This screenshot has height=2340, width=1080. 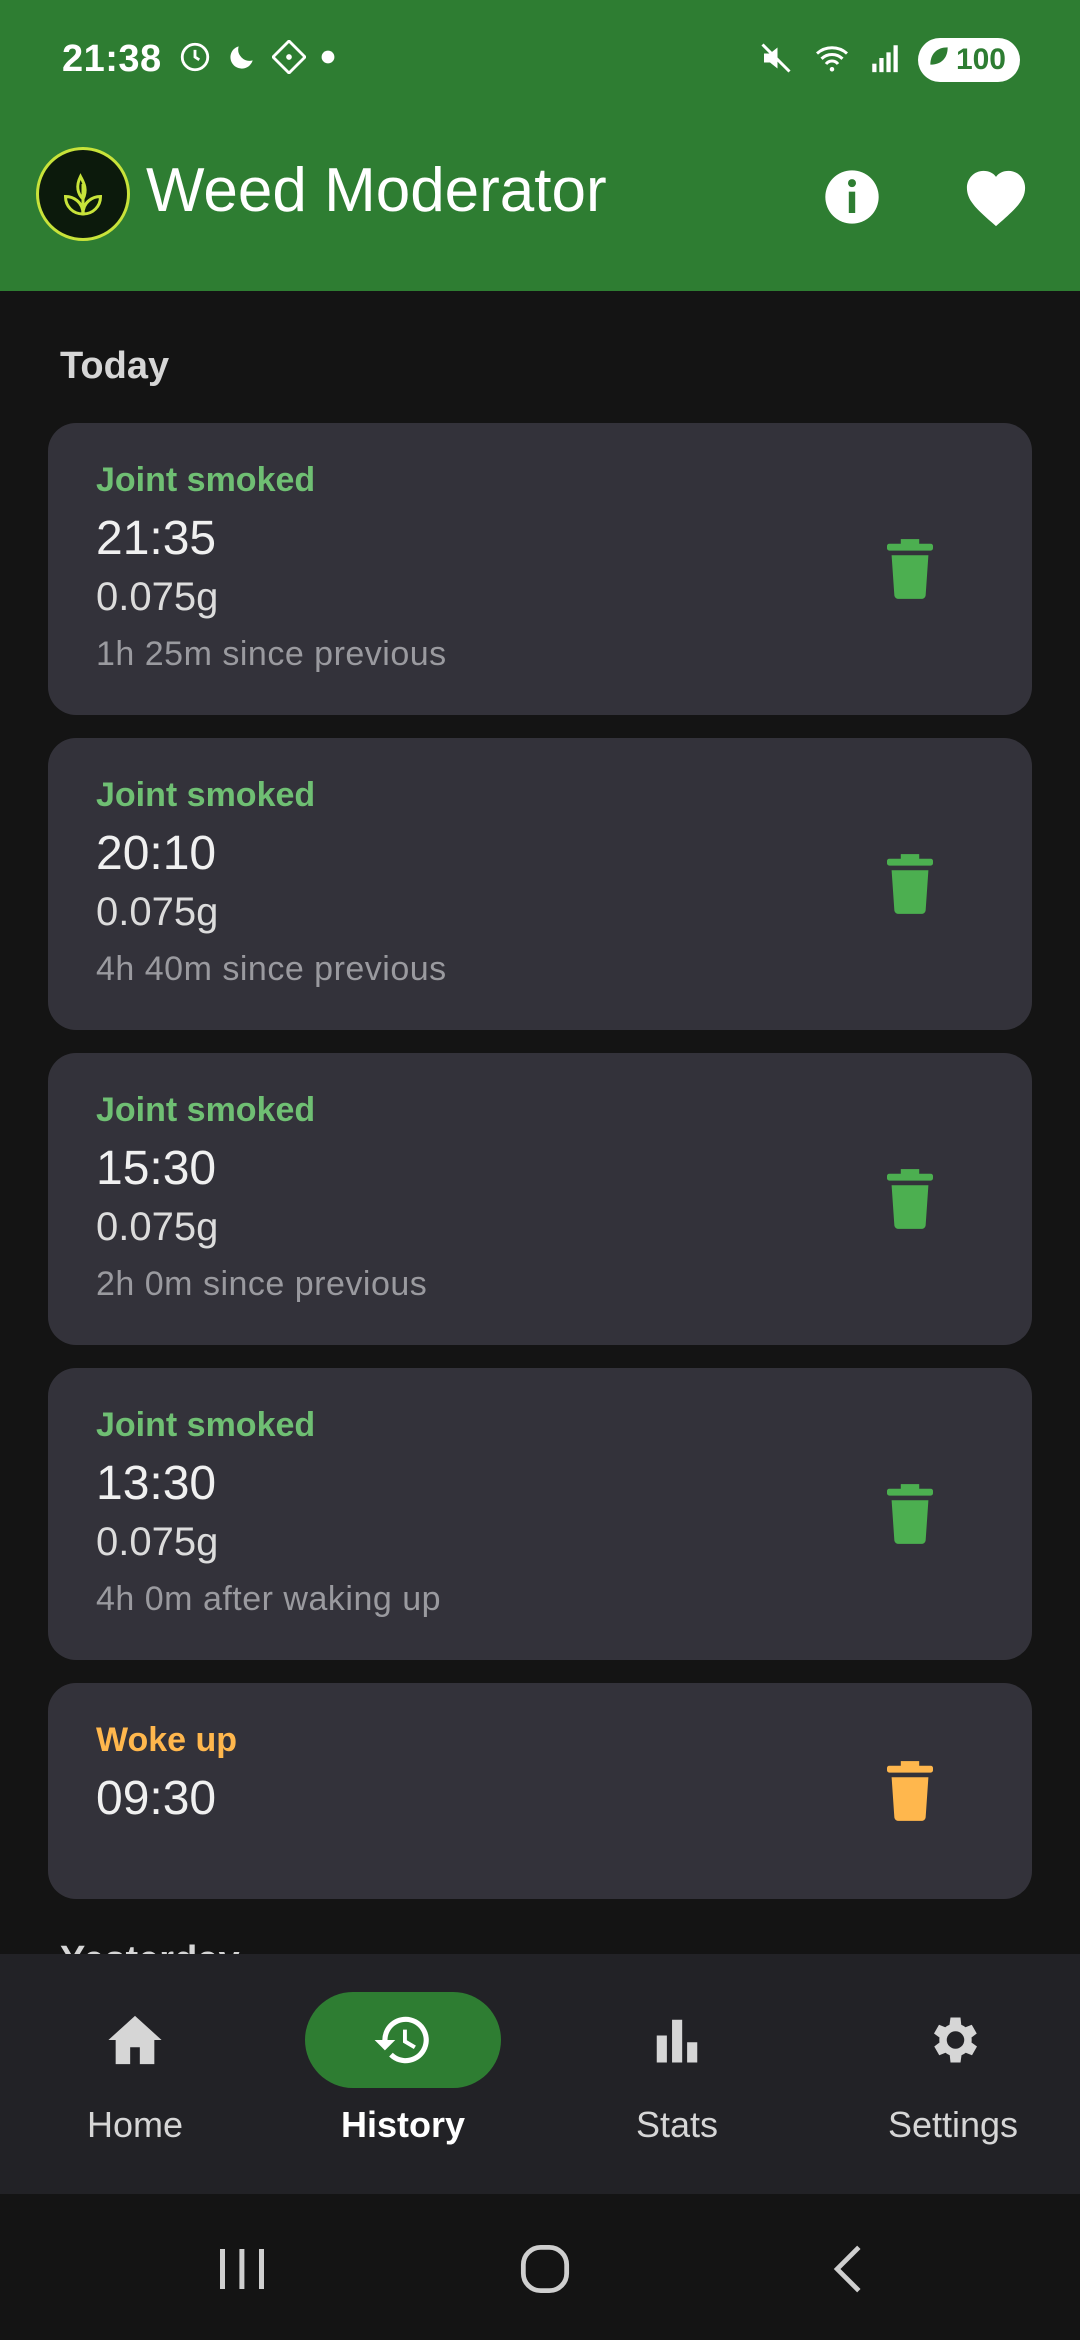 What do you see at coordinates (269, 1599) in the screenshot?
I see `entry-interval: 4h 0m after waking up` at bounding box center [269, 1599].